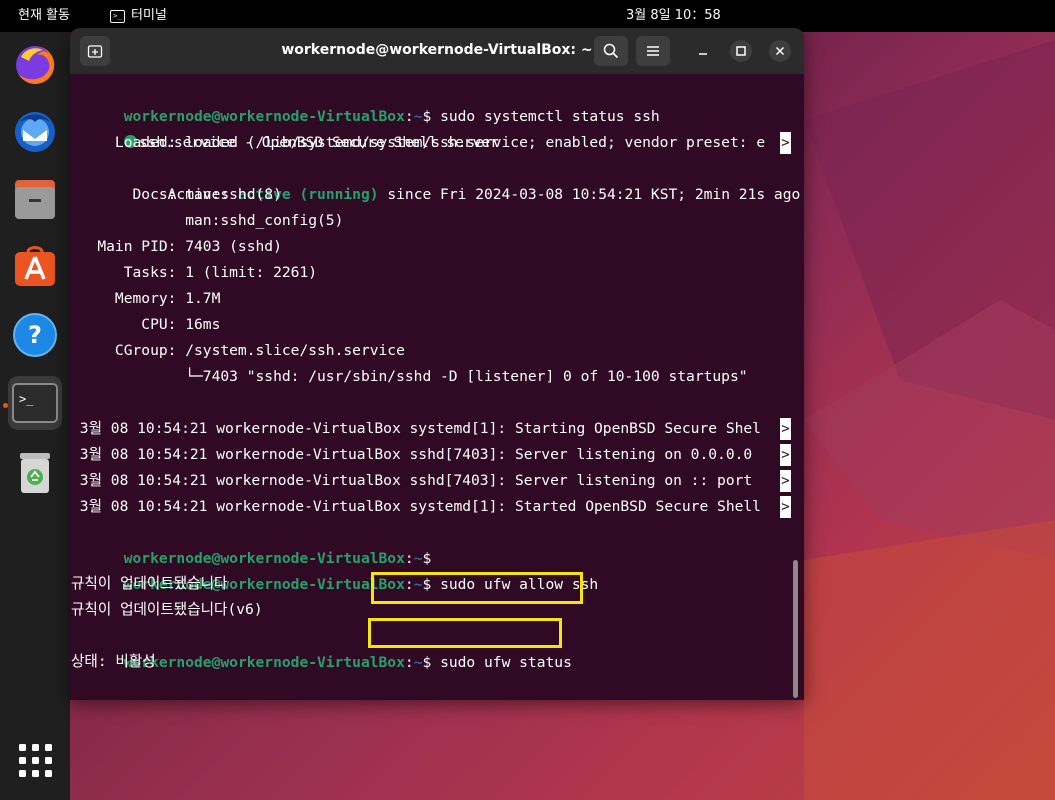 This screenshot has height=800, width=1055. I want to click on terminal-line-output: 규칙이 업데이트됐습니다, so click(149, 583).